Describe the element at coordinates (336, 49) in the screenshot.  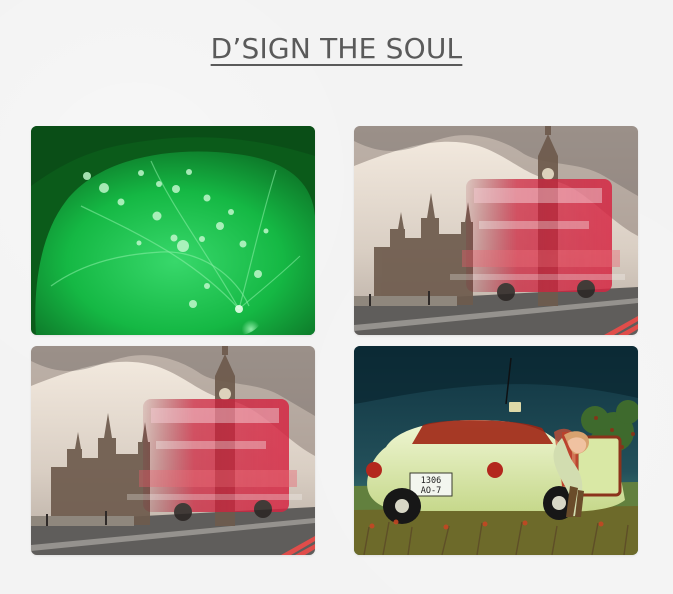
I see `page-title: D’SIGN THE SOUL` at that location.